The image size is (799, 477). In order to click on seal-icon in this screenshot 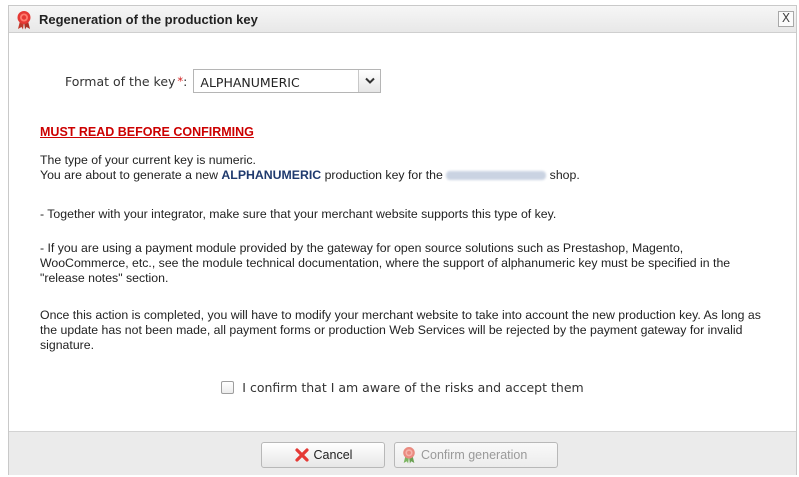, I will do `click(409, 455)`.